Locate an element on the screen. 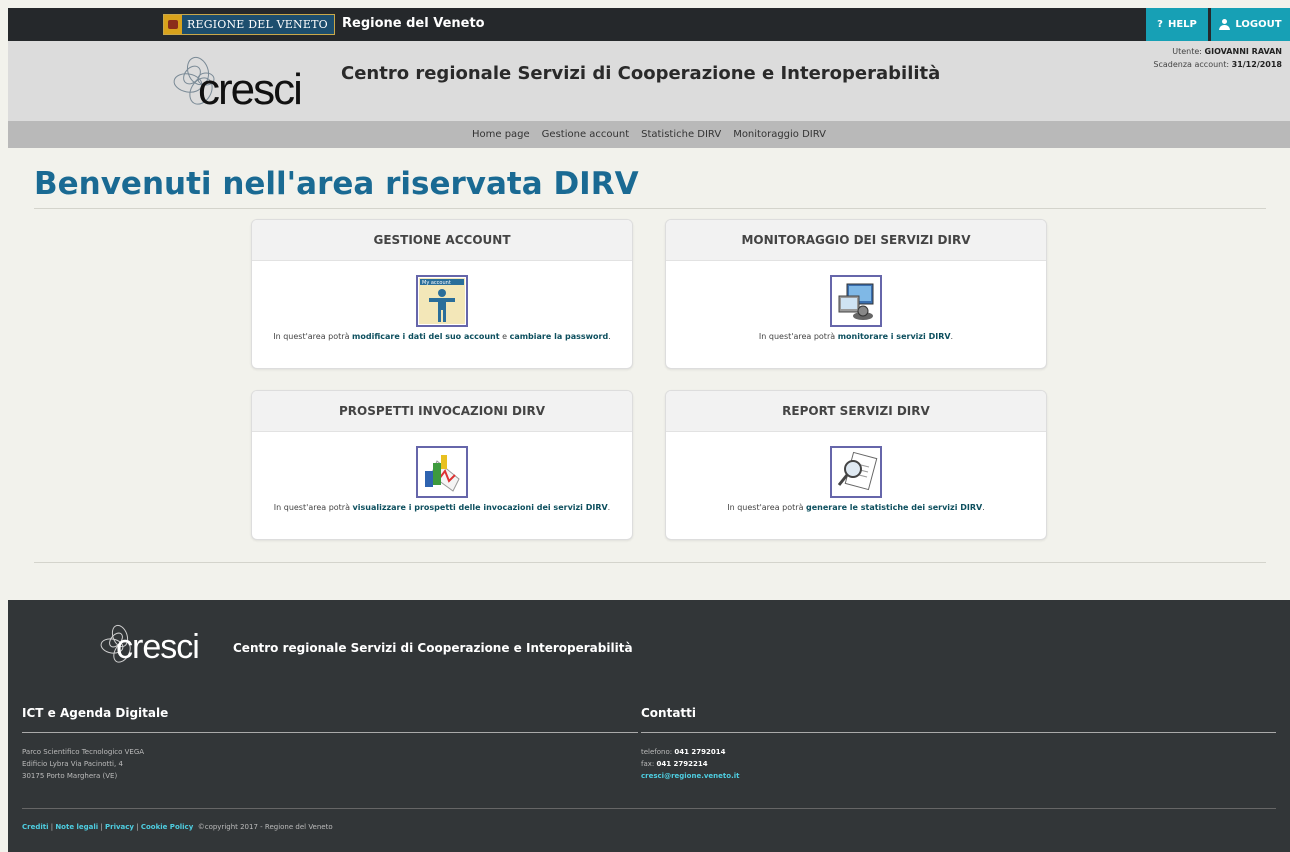  cresci-wordmark: cresci is located at coordinates (250, 89).